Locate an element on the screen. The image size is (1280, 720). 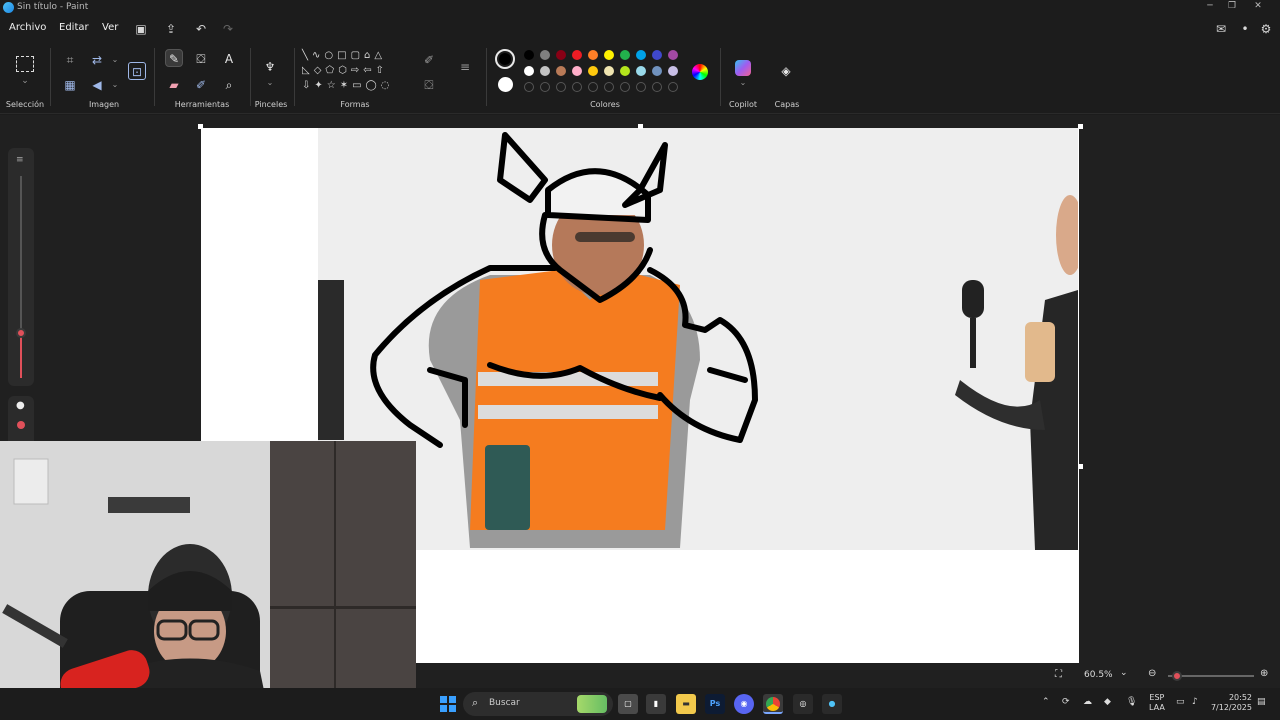
cloud-icon: ☁ is located at coordinates (1087, 702).